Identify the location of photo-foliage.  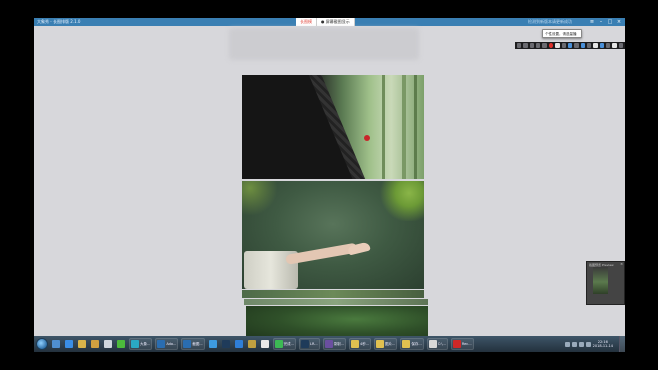
(337, 322).